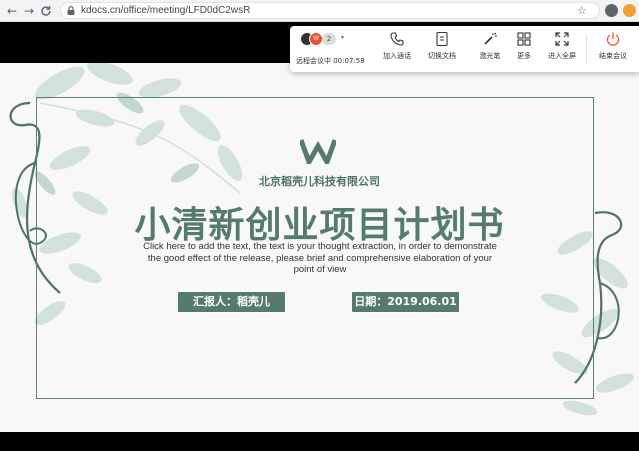 The image size is (639, 451). I want to click on meeting-timer: 远程会议中 00:07:58, so click(330, 61).